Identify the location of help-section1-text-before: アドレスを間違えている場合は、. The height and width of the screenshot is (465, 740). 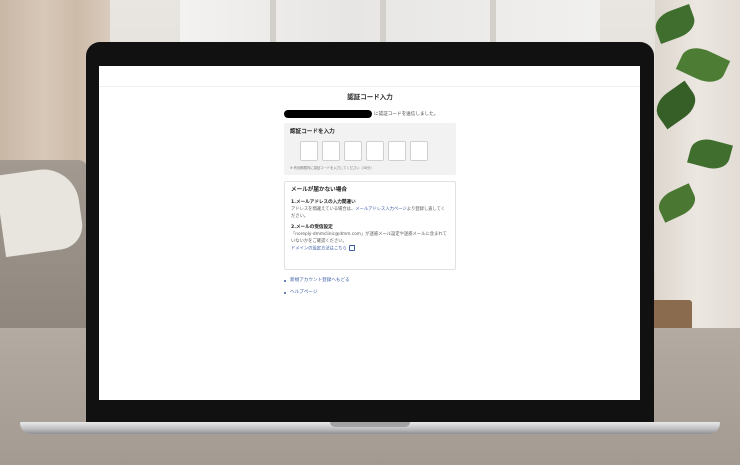
(323, 209).